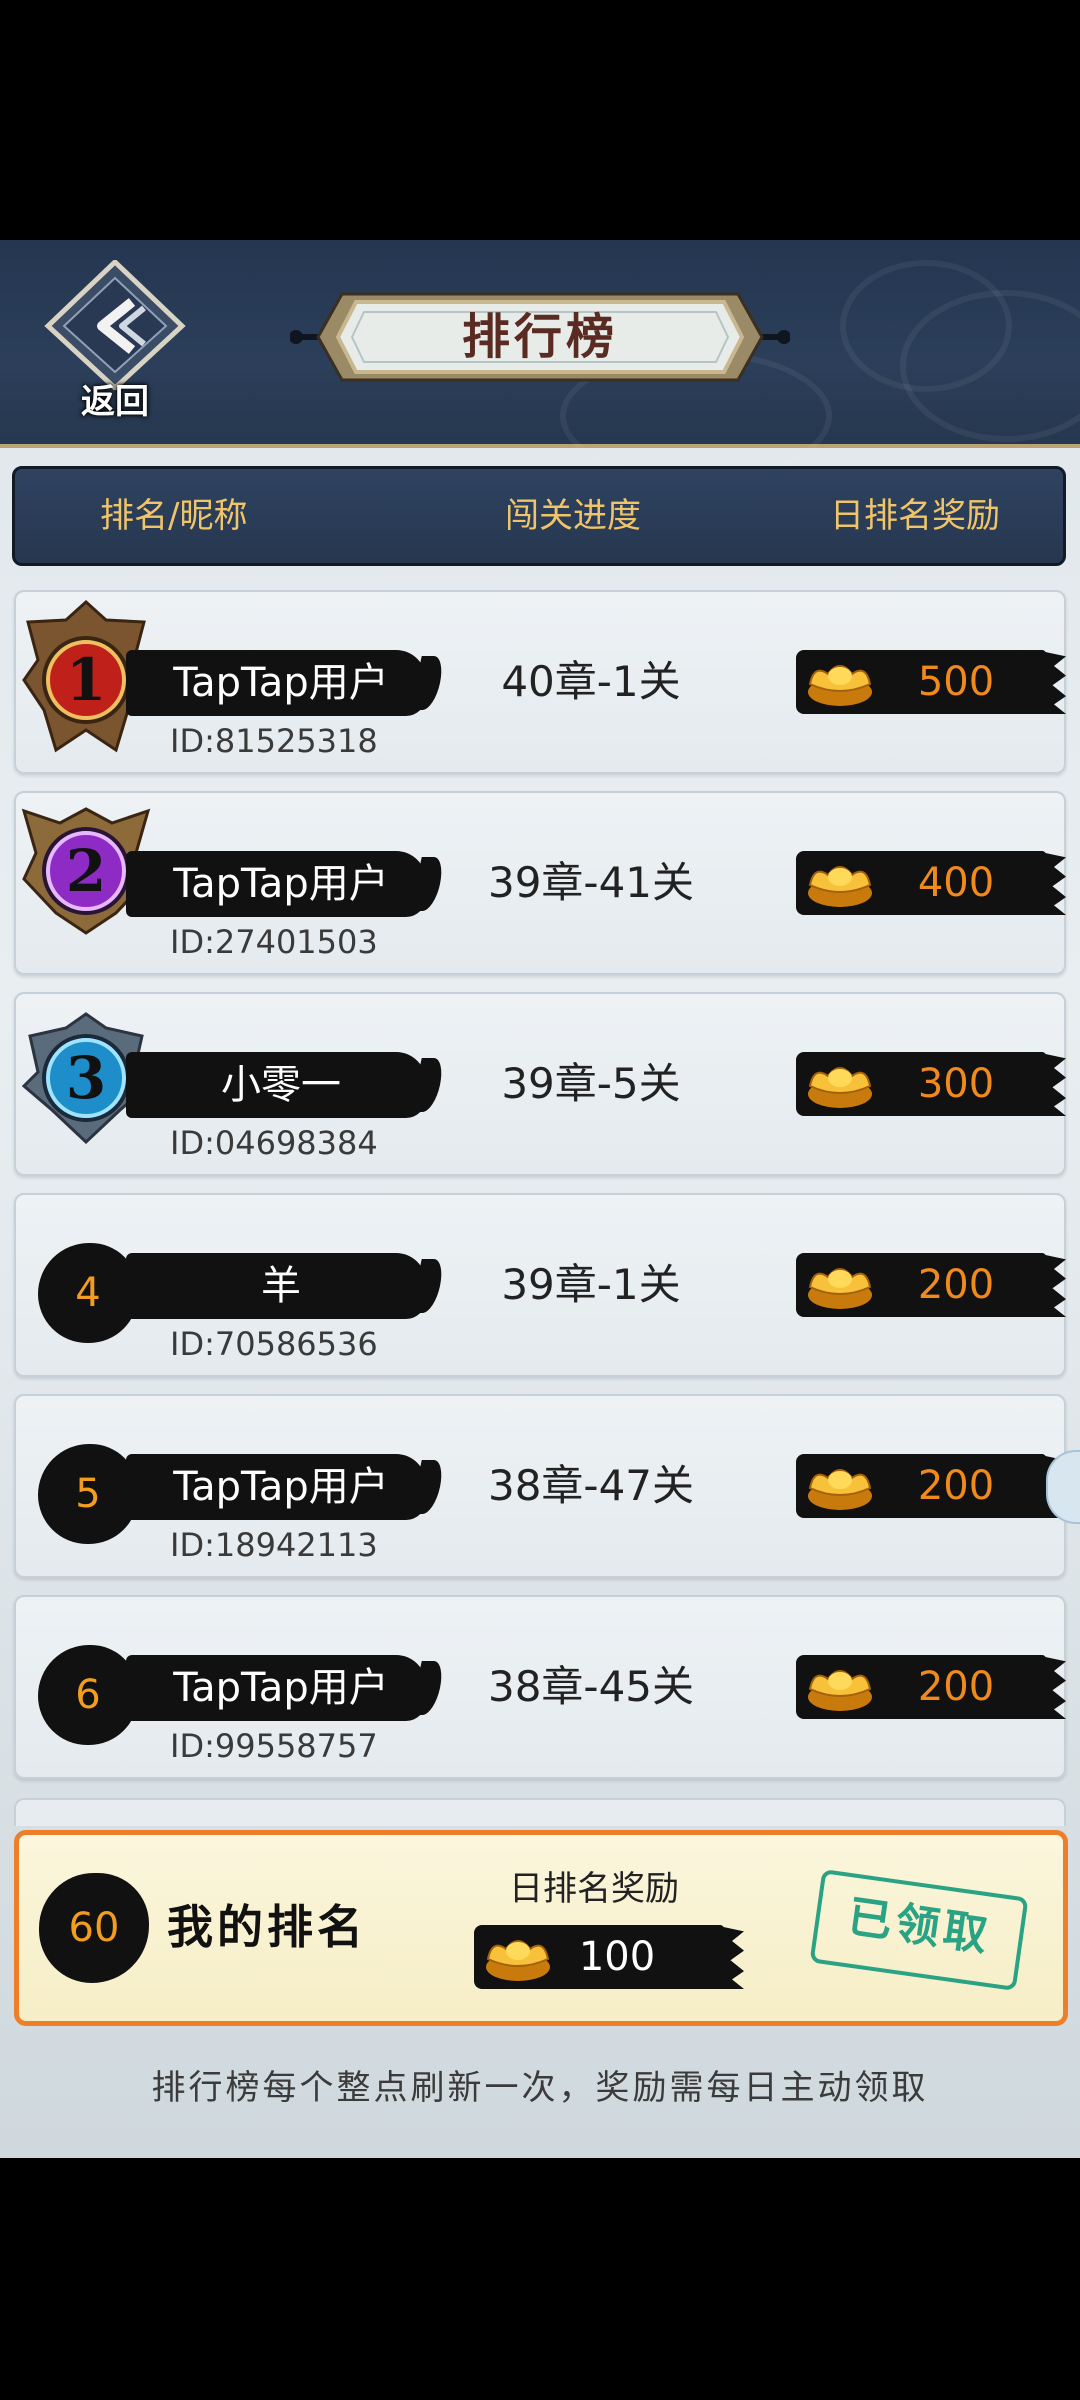 Image resolution: width=1080 pixels, height=2400 pixels. I want to click on stage-progress: 39章-5关, so click(591, 1083).